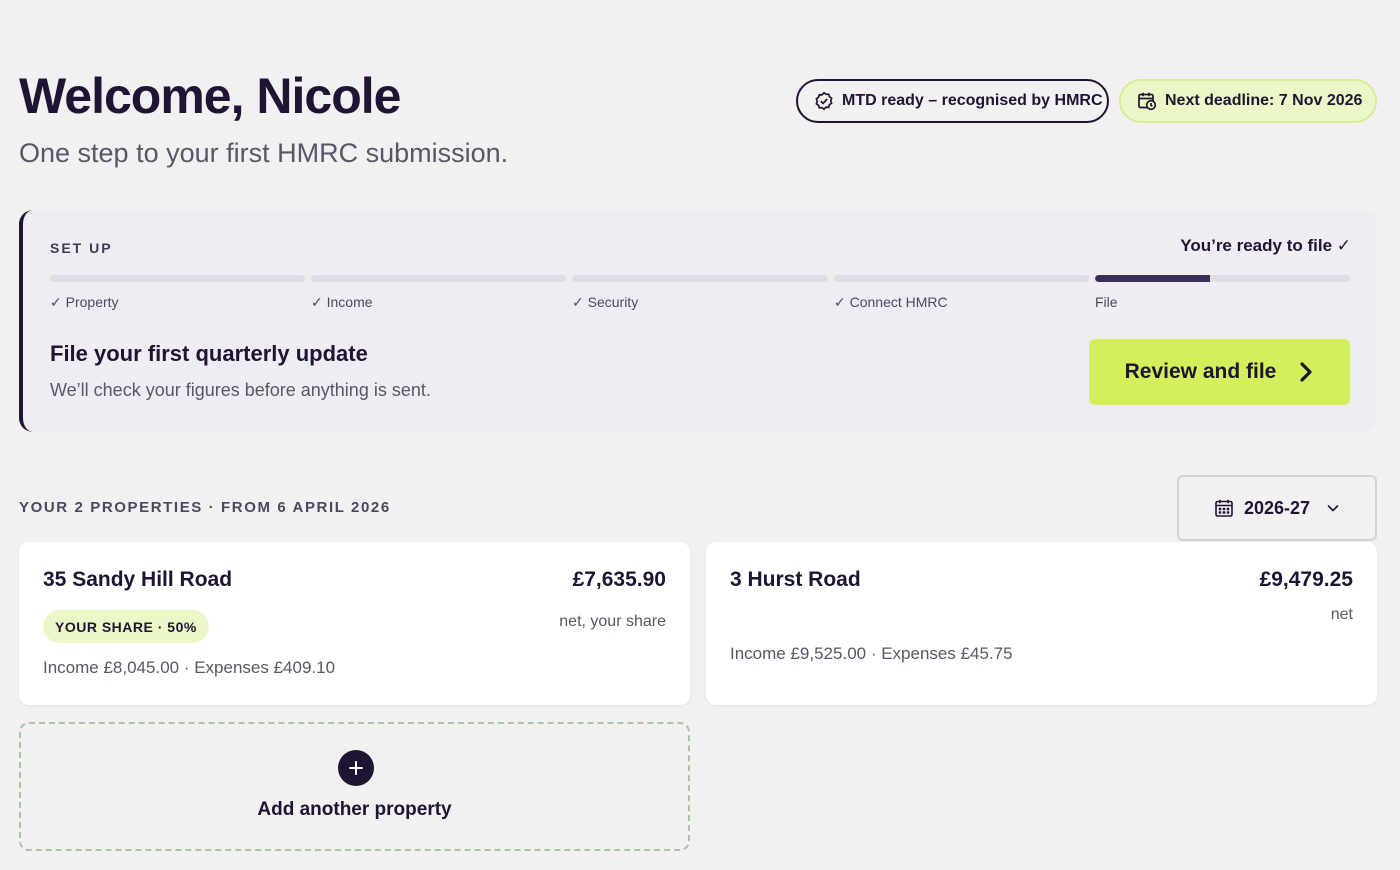 This screenshot has width=1400, height=870. I want to click on add-property-label: Add another property, so click(354, 809).